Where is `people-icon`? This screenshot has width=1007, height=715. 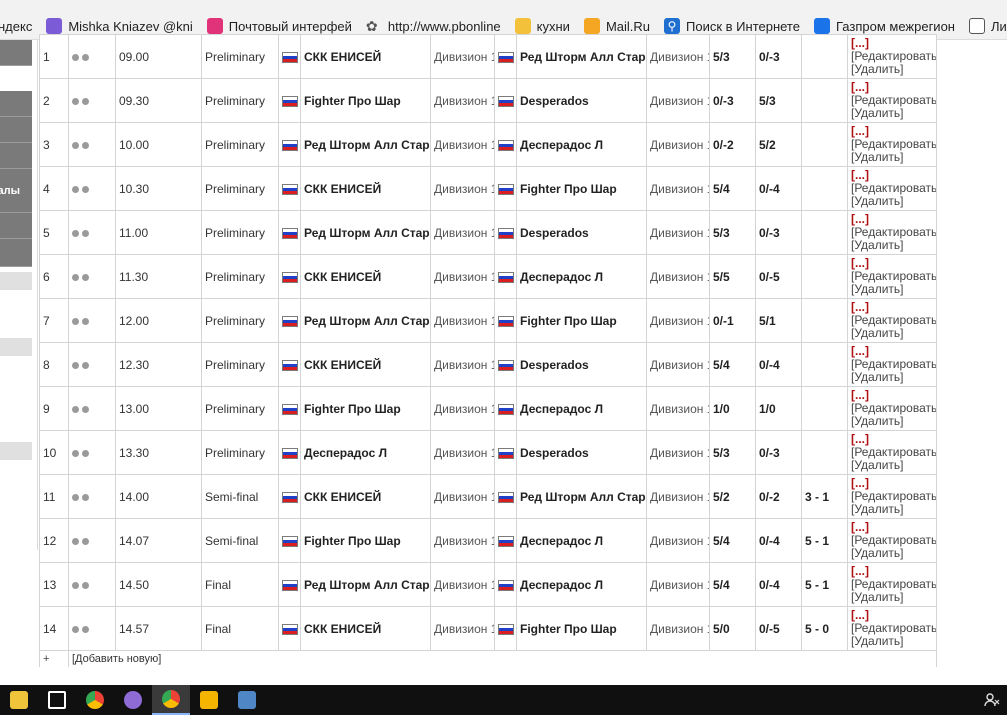
people-icon is located at coordinates (992, 700).